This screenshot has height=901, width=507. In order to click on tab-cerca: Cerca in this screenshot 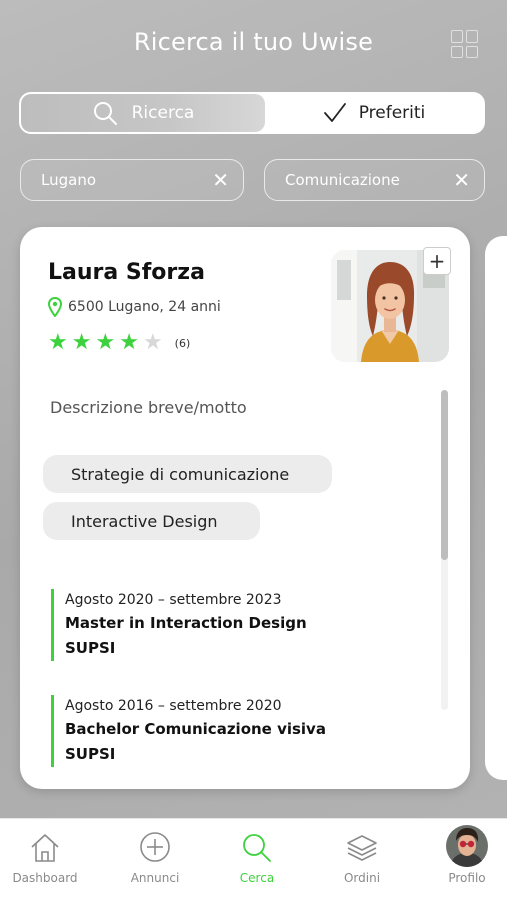, I will do `click(257, 860)`.